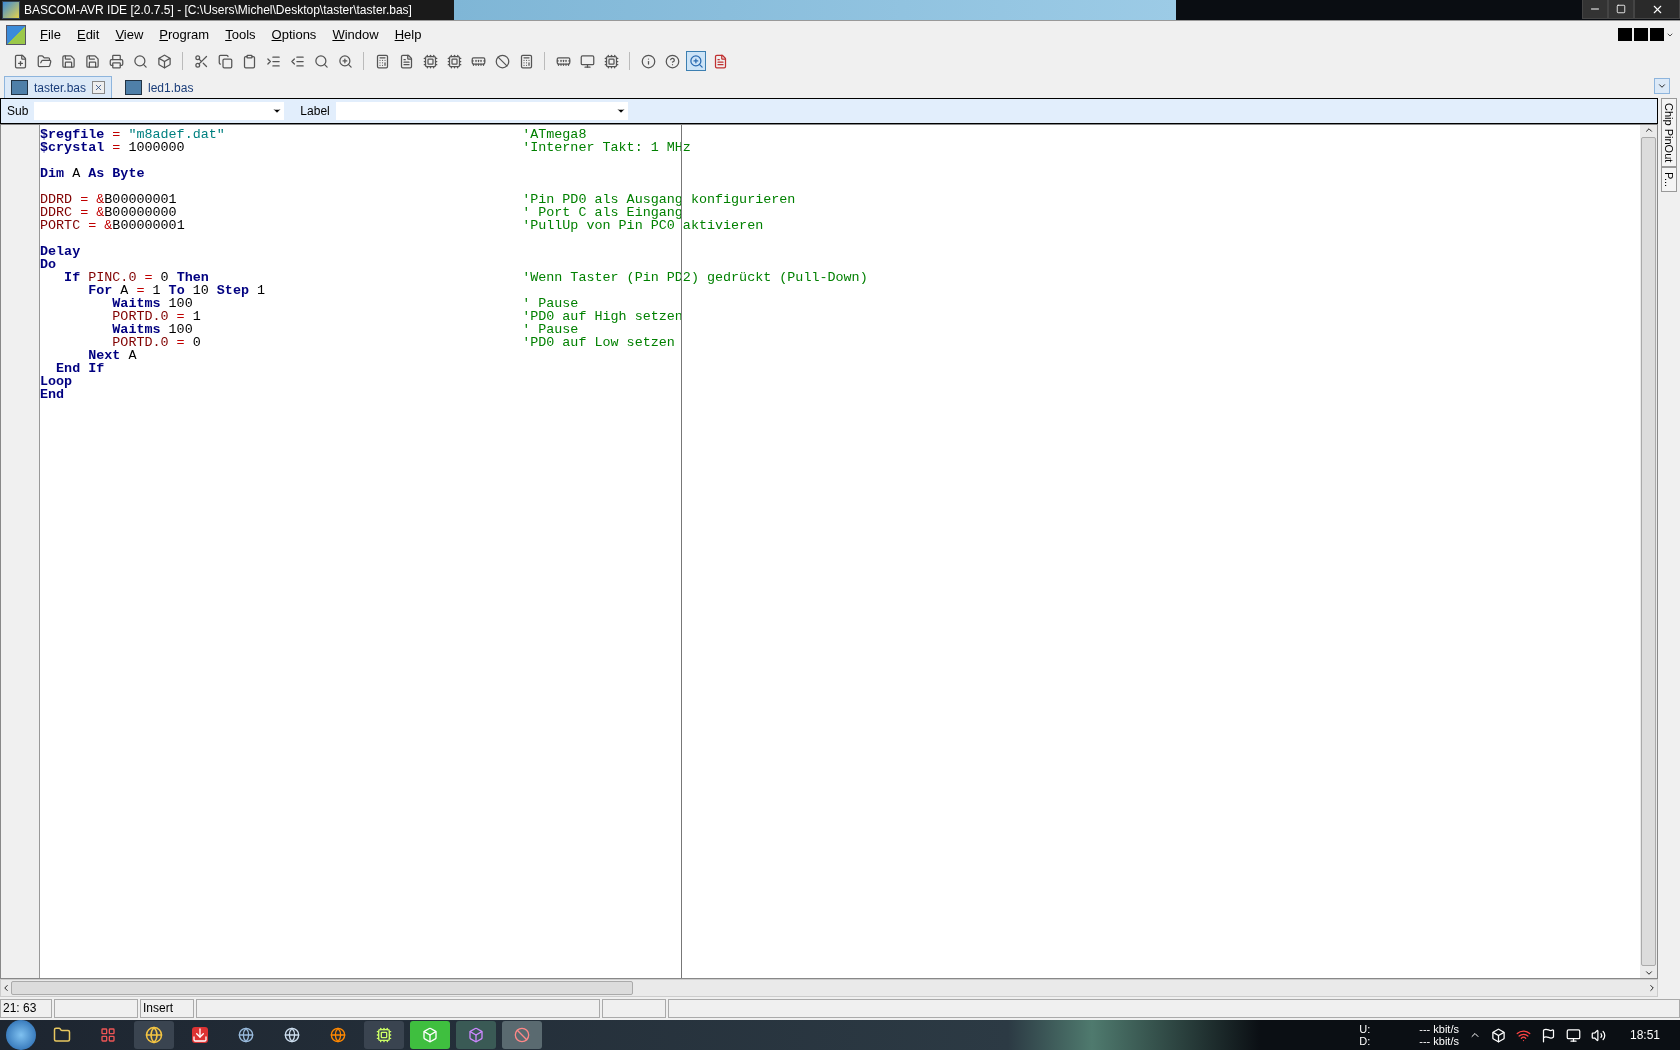 This screenshot has height=1050, width=1680. What do you see at coordinates (1595, 9) in the screenshot?
I see `minimize-button` at bounding box center [1595, 9].